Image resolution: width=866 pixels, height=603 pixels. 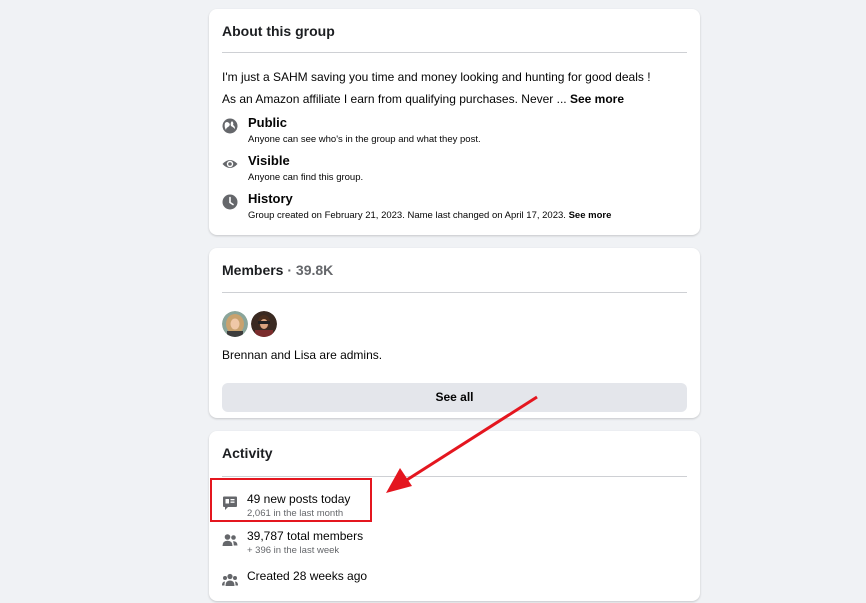 What do you see at coordinates (306, 177) in the screenshot?
I see `visibility-subtitle: Anyone can find this group.` at bounding box center [306, 177].